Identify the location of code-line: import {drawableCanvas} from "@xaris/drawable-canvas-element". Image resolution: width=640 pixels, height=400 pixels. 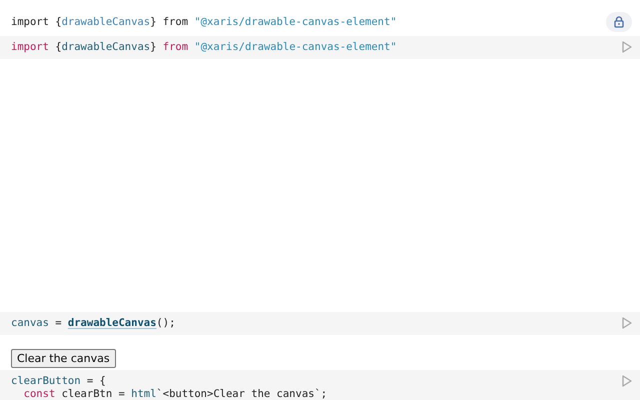
(204, 47).